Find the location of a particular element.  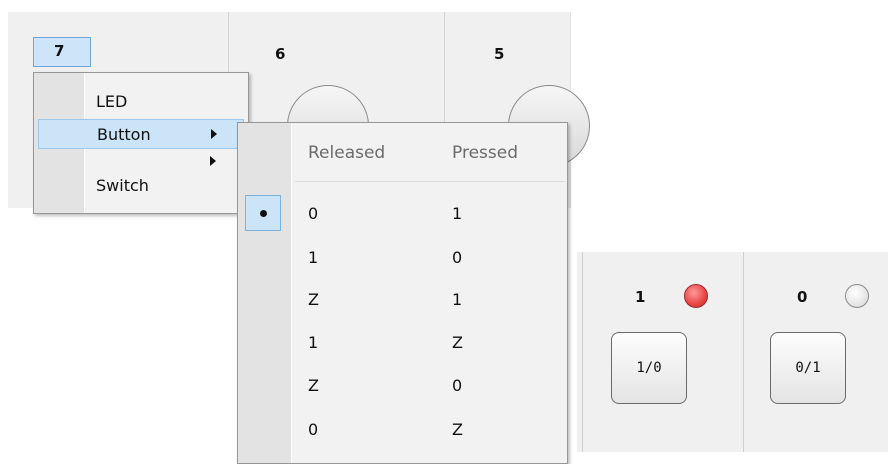

column-header-pressed: Pressed is located at coordinates (485, 153).